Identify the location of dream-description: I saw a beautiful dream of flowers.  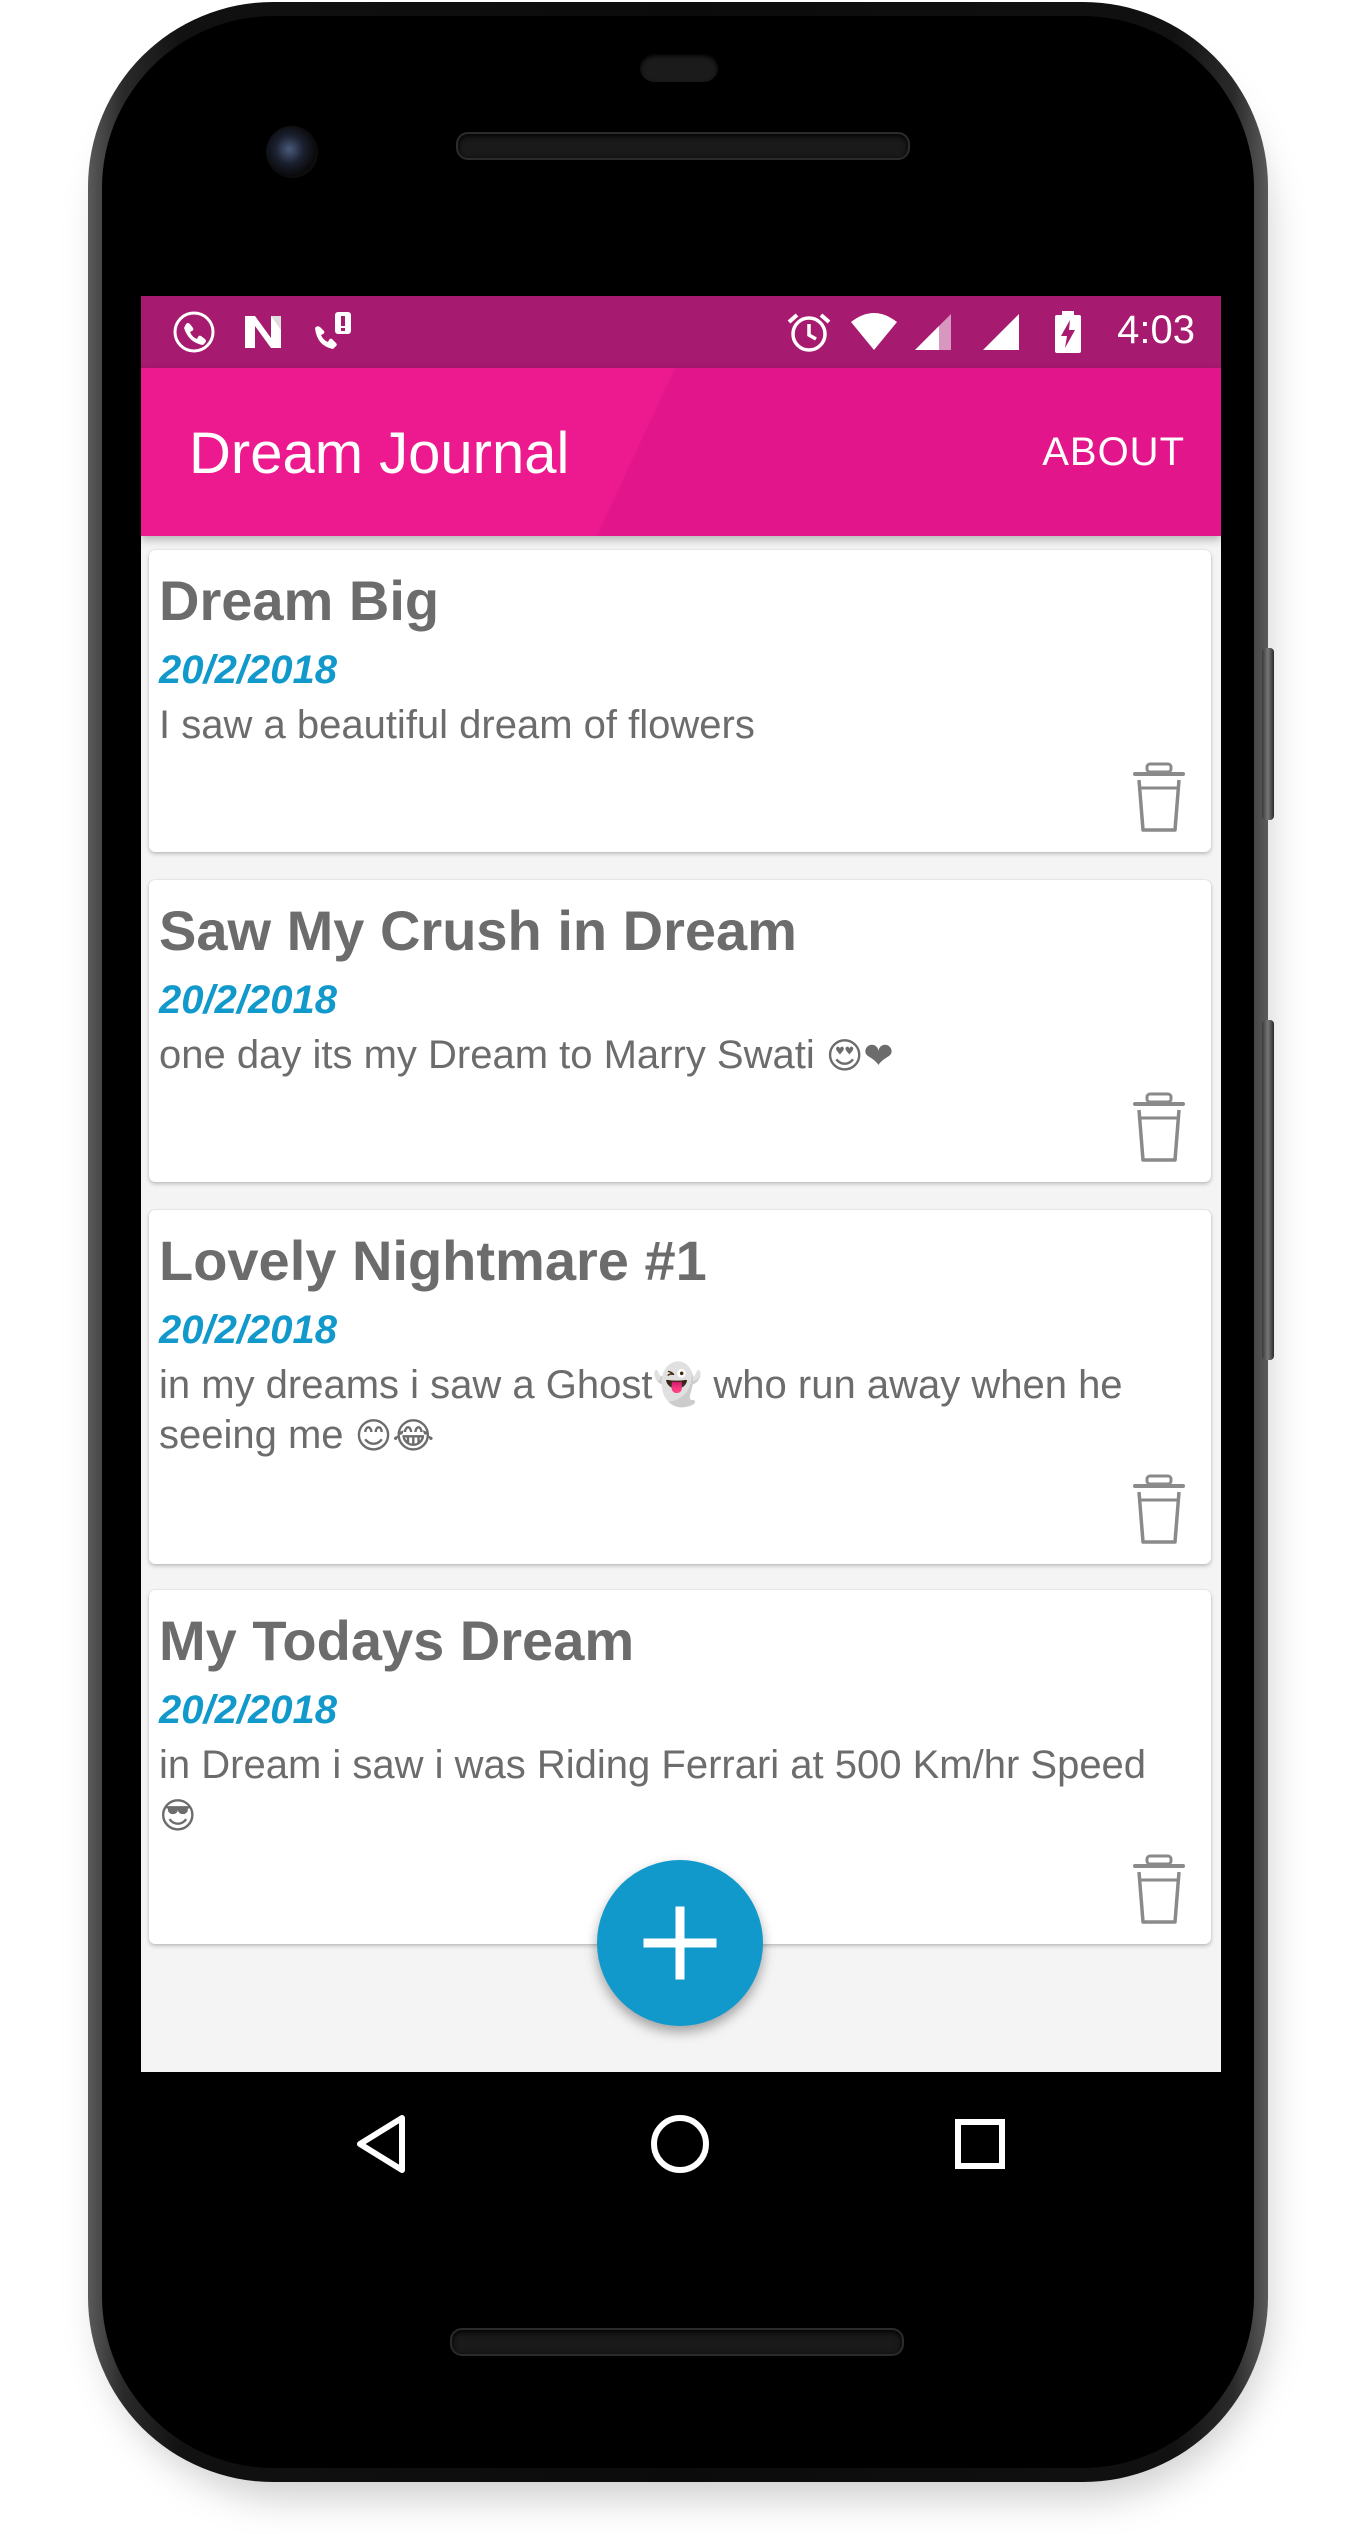
(674, 725).